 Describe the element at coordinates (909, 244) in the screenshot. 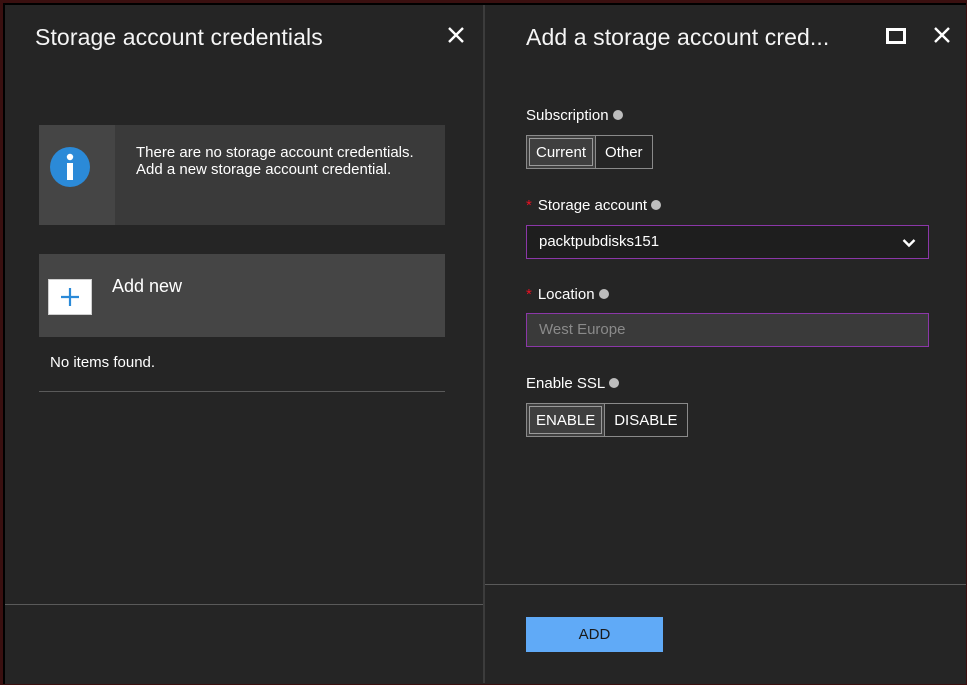

I see `chevron-down-icon` at that location.